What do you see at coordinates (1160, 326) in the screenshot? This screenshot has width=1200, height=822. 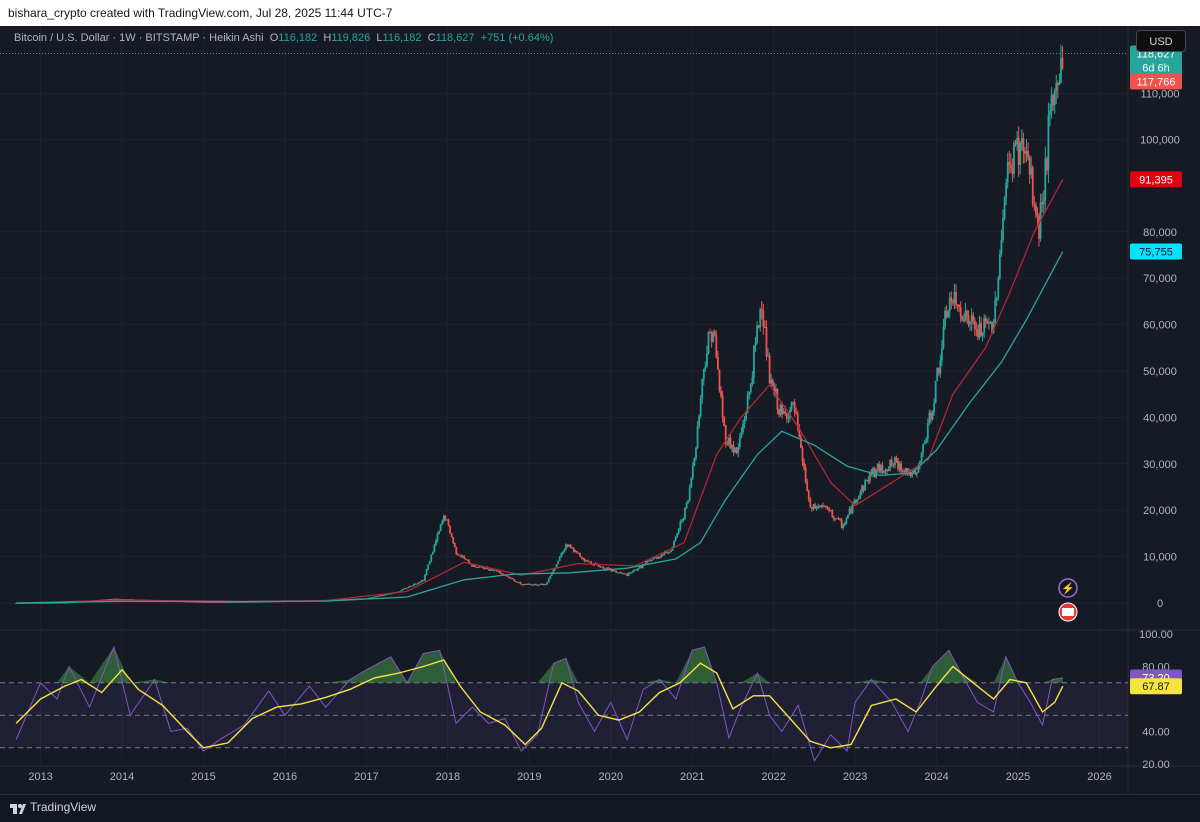 I see `y-tick-label: 60,000` at bounding box center [1160, 326].